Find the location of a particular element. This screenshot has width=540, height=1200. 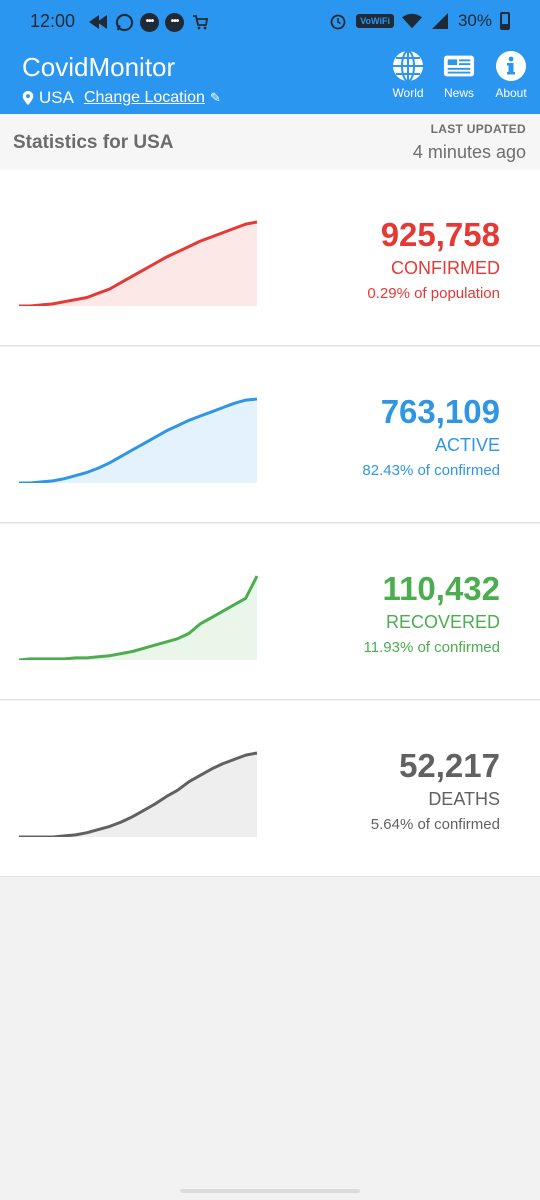

active-label: ACTIVE is located at coordinates (467, 445).